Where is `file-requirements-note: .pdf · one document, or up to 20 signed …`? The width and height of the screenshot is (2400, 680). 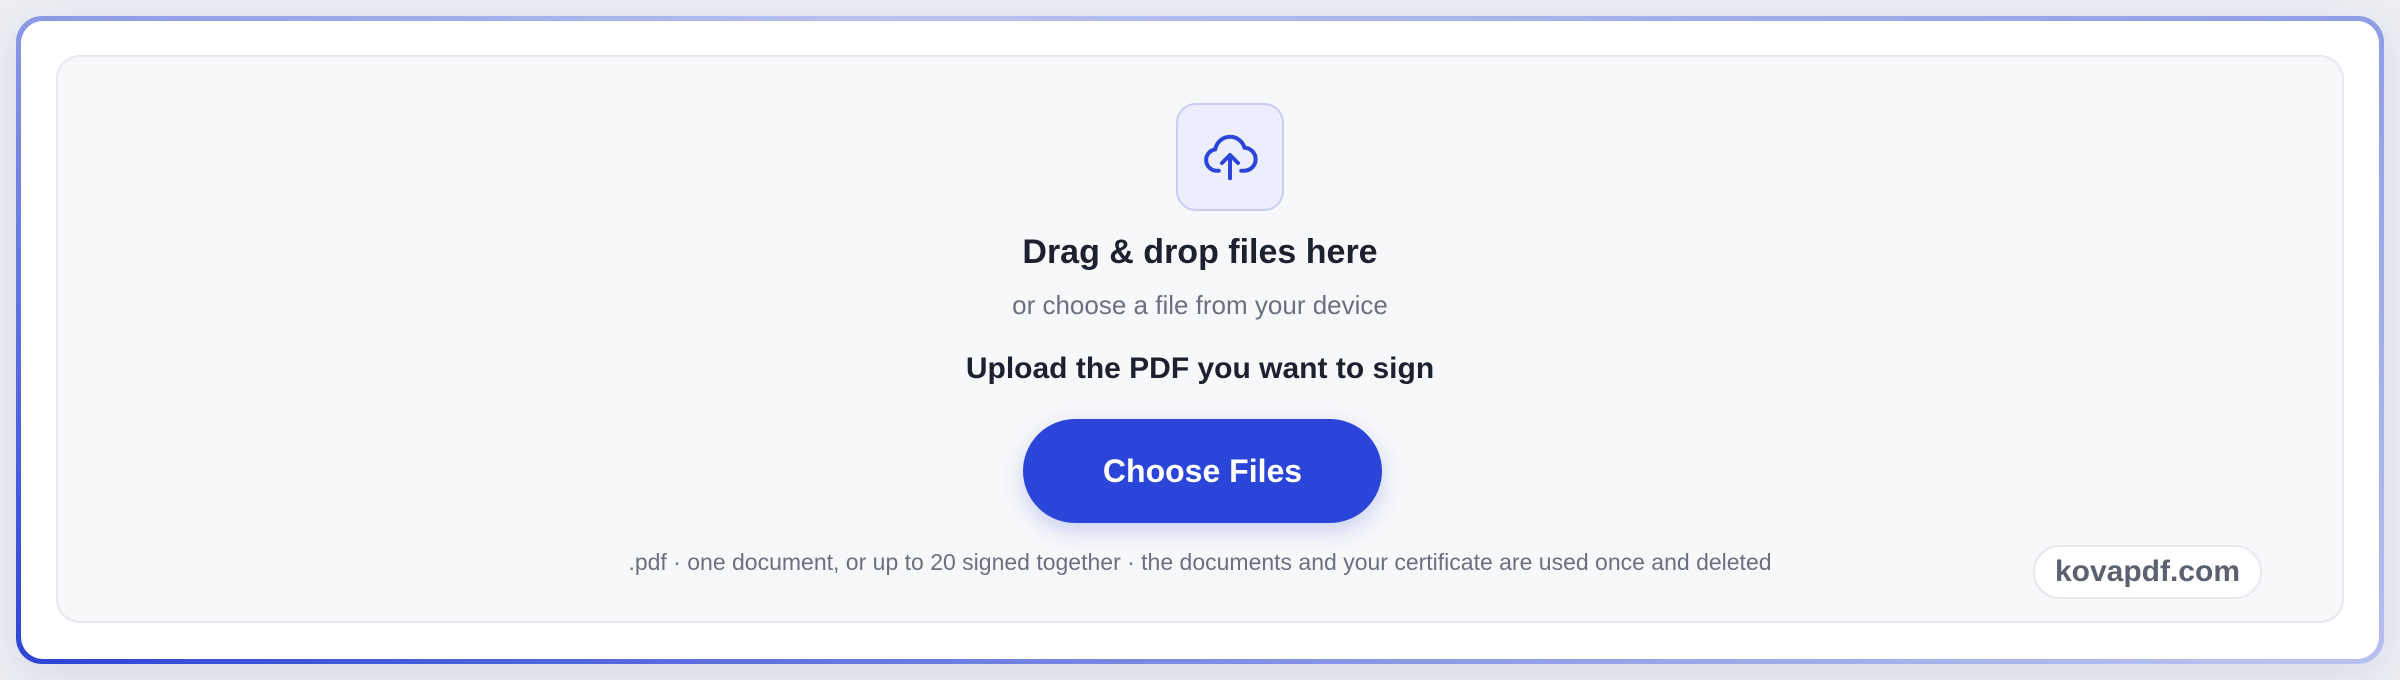 file-requirements-note: .pdf · one document, or up to 20 signed … is located at coordinates (1200, 562).